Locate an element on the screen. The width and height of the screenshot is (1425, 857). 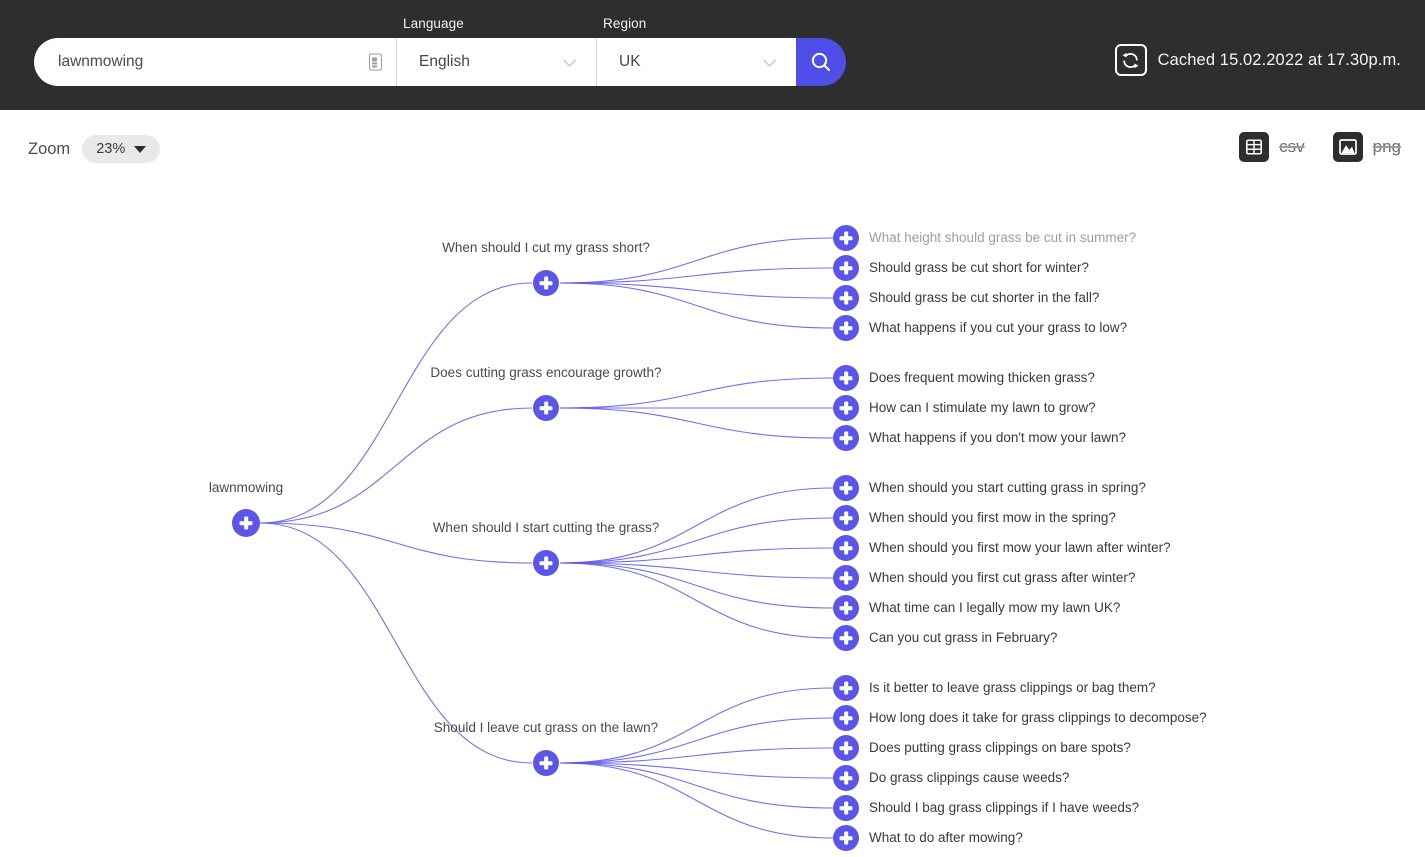
language-label: Language is located at coordinates (433, 23).